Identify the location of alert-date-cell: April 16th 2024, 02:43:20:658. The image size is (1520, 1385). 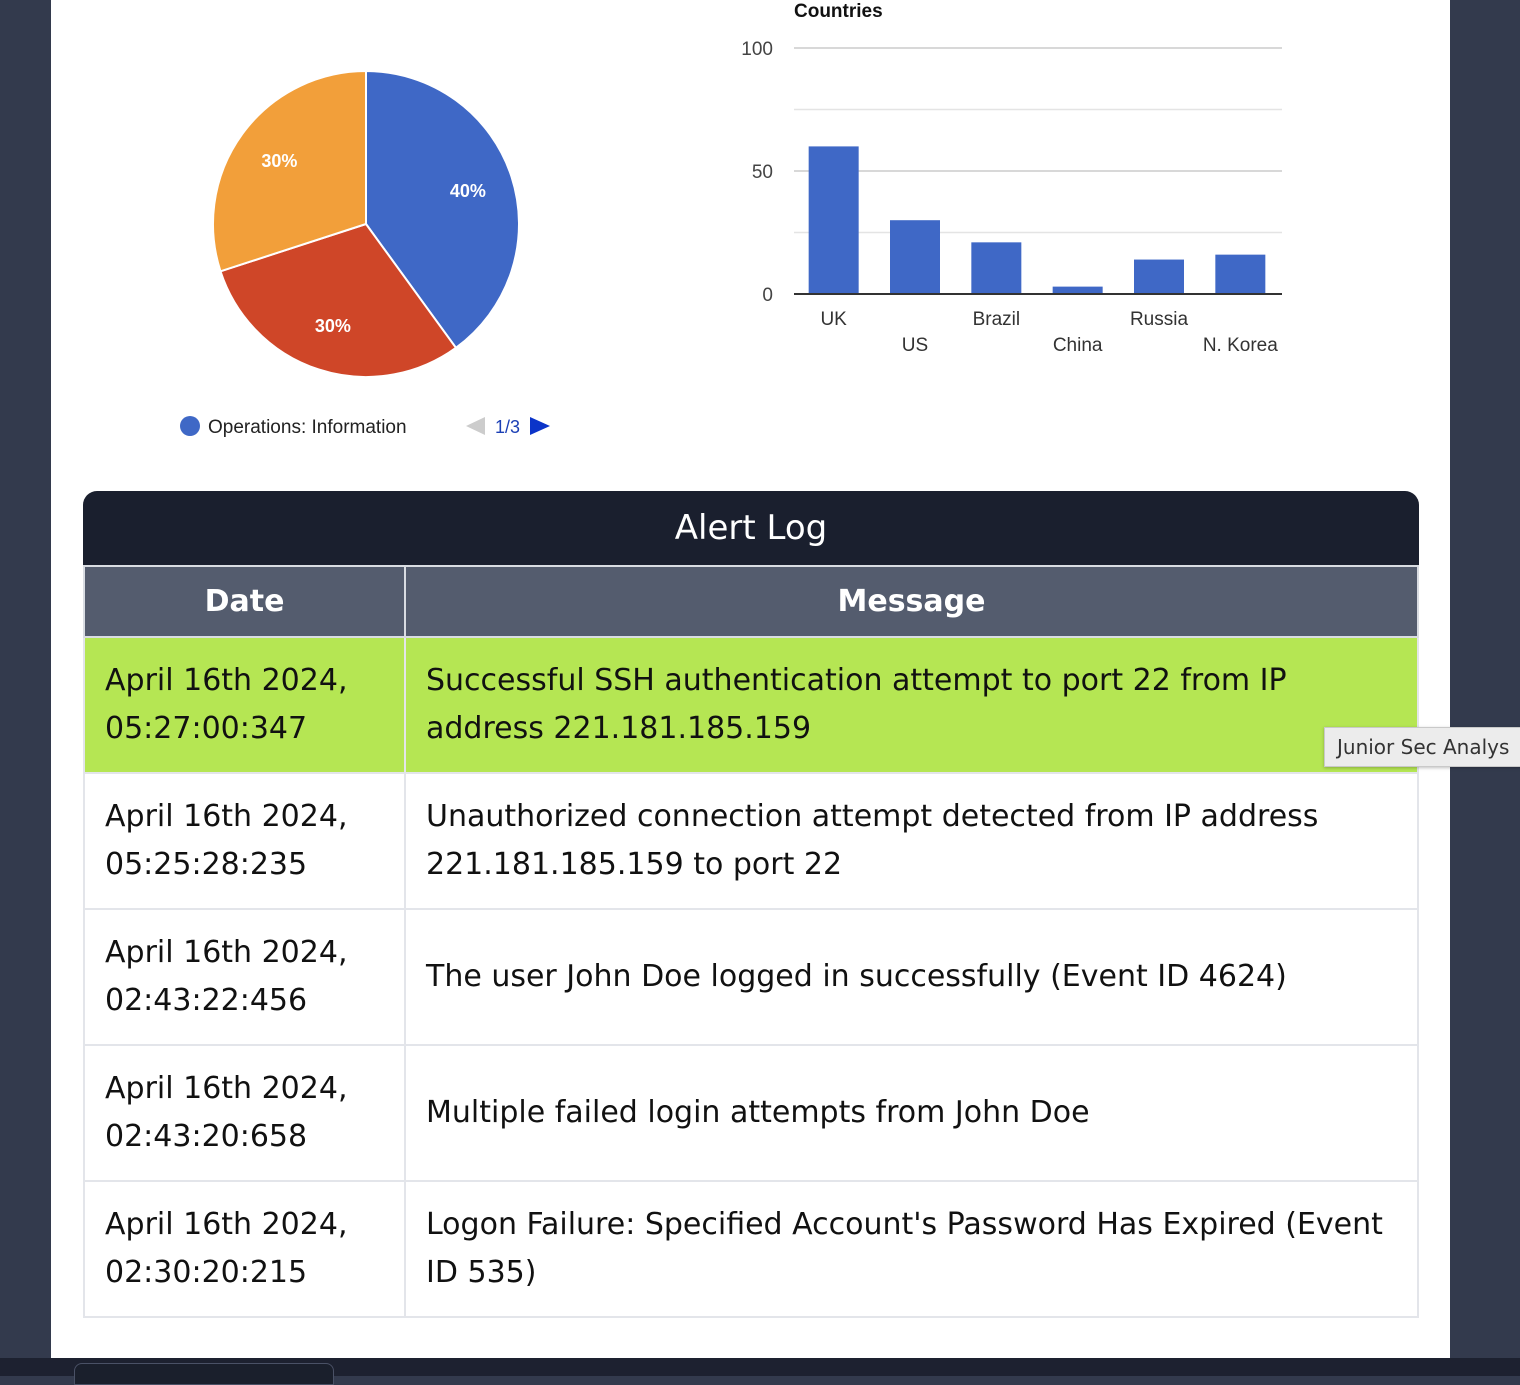
(244, 1113).